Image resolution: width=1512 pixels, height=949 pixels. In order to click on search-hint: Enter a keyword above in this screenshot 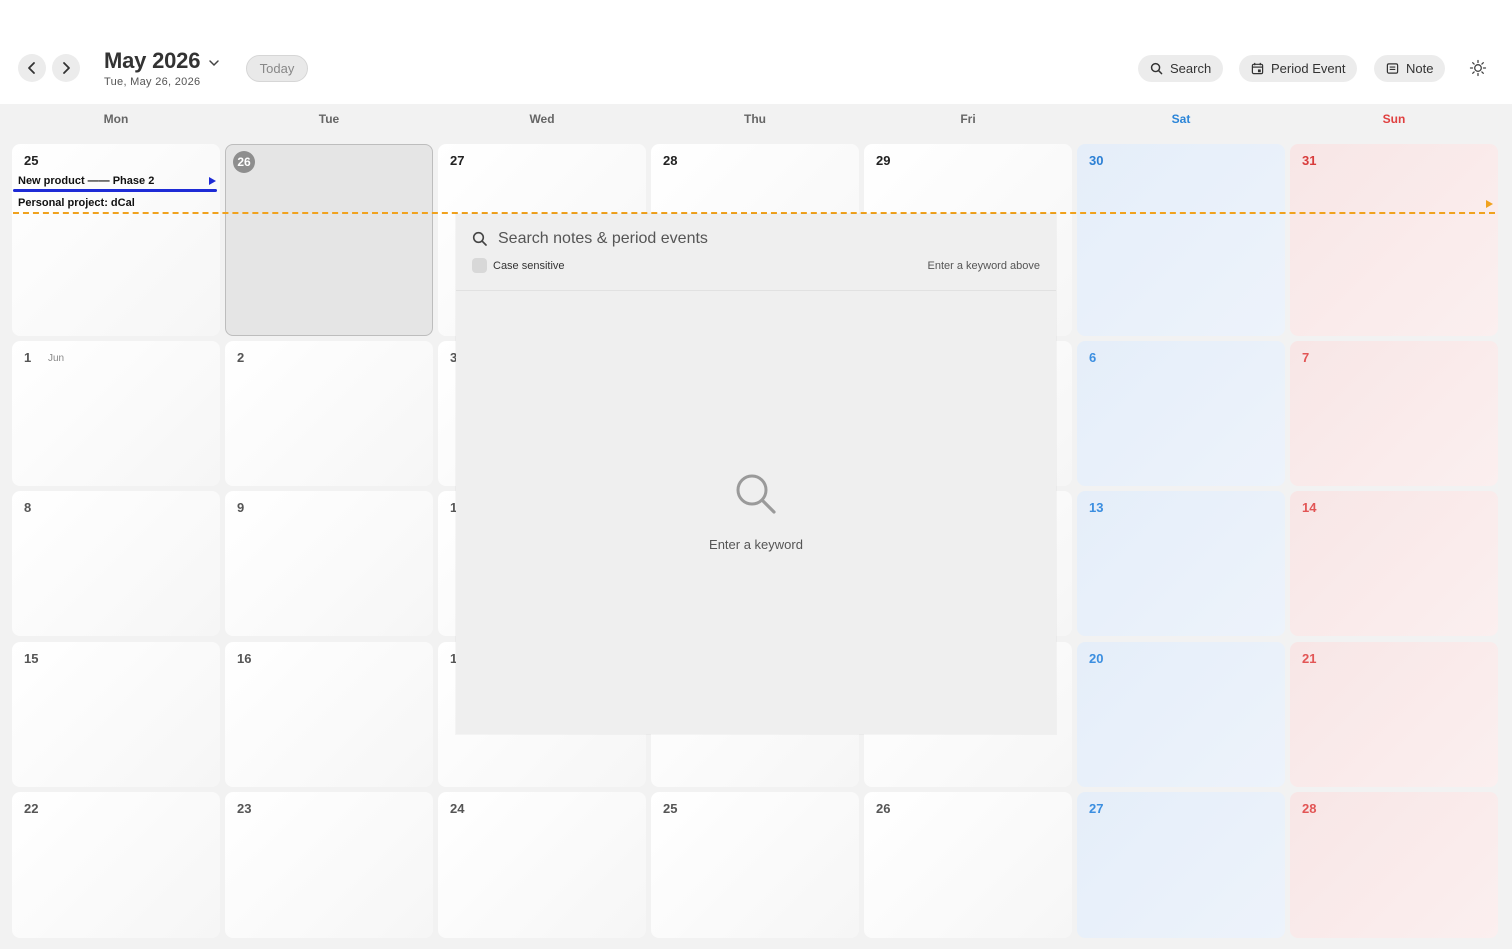, I will do `click(983, 266)`.